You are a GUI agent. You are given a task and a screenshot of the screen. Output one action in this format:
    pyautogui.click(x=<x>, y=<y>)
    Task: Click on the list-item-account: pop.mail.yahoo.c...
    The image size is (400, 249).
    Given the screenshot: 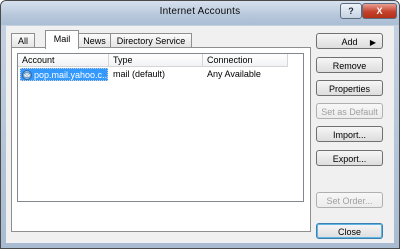 What is the action you would take?
    pyautogui.click(x=65, y=74)
    